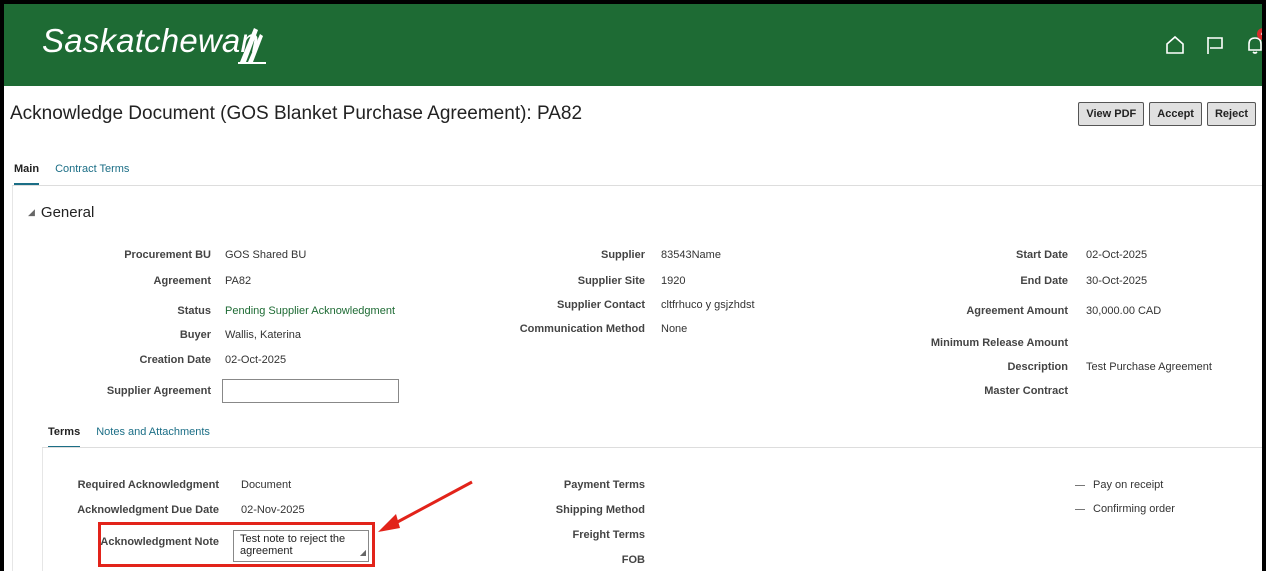 The width and height of the screenshot is (1266, 571). I want to click on buyer-label: Buyer, so click(195, 335).